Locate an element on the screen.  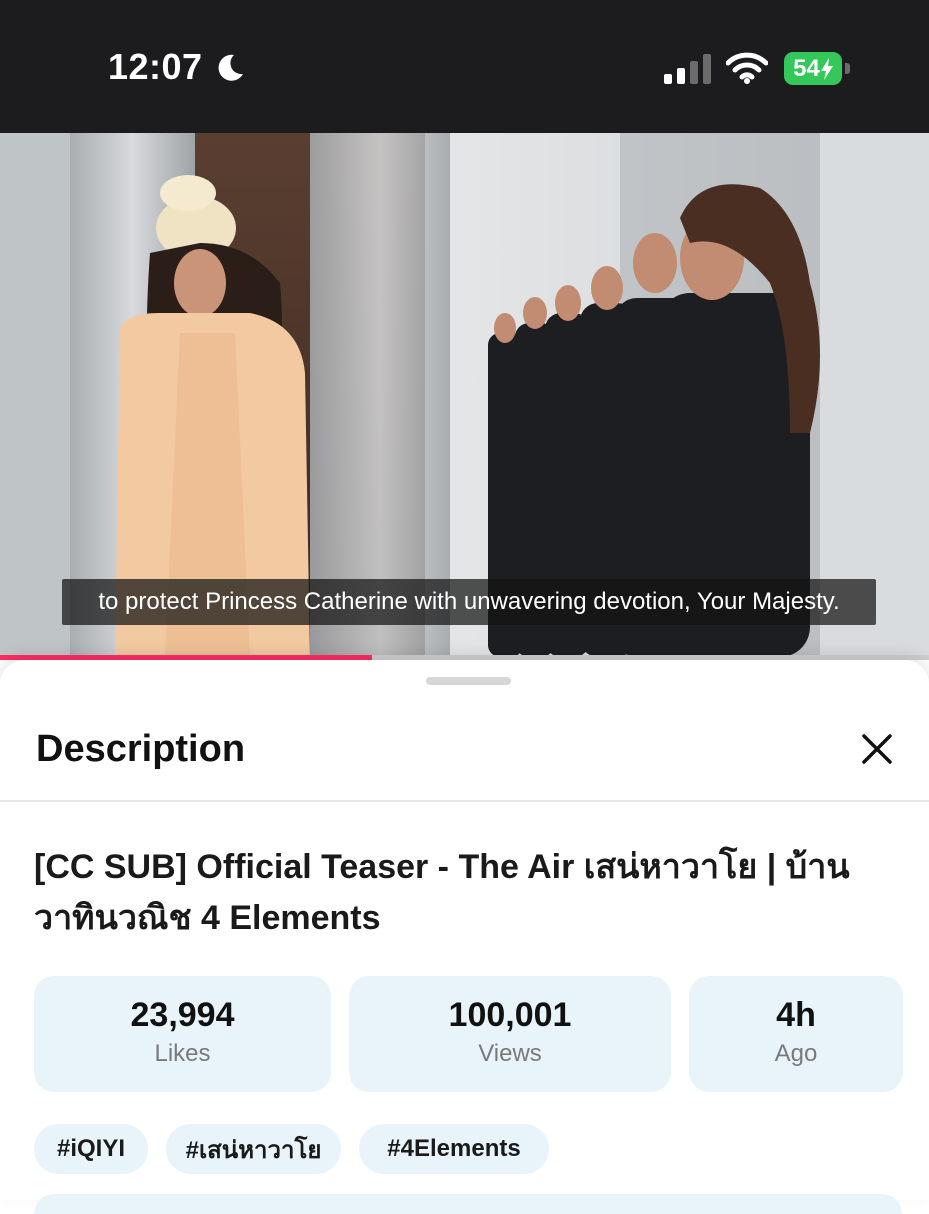
stat-card-ago: 4h Ago is located at coordinates (796, 1034).